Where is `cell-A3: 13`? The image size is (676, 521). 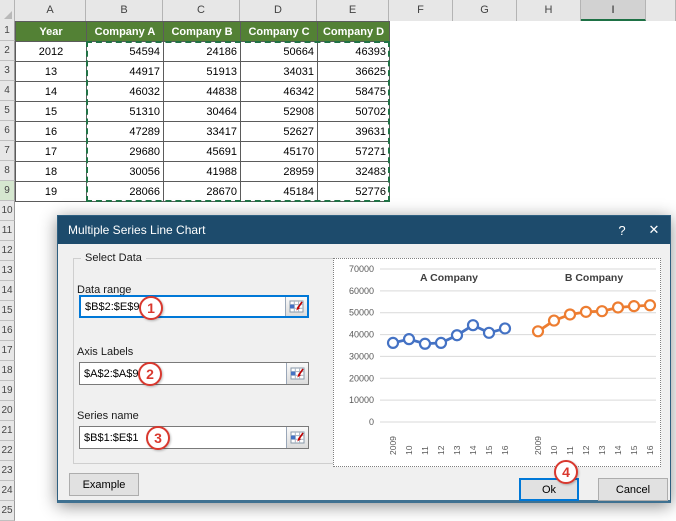
cell-A3: 13 is located at coordinates (51, 71).